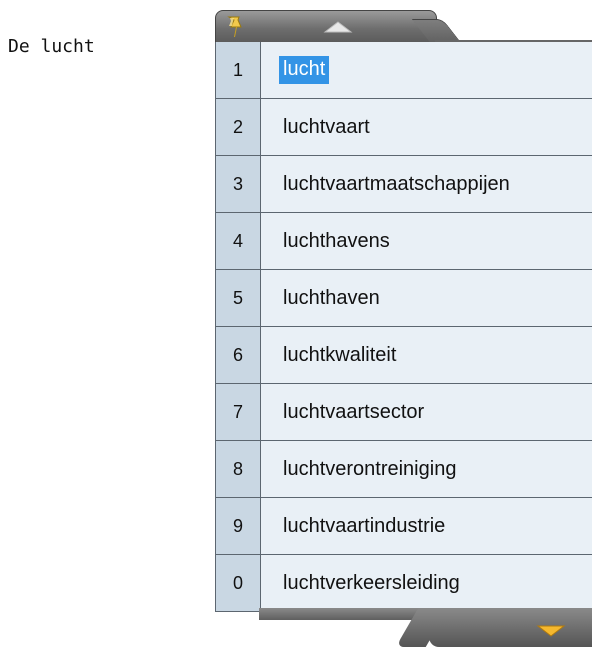  Describe the element at coordinates (426, 70) in the screenshot. I see `suggestion-word-cell: lucht` at that location.